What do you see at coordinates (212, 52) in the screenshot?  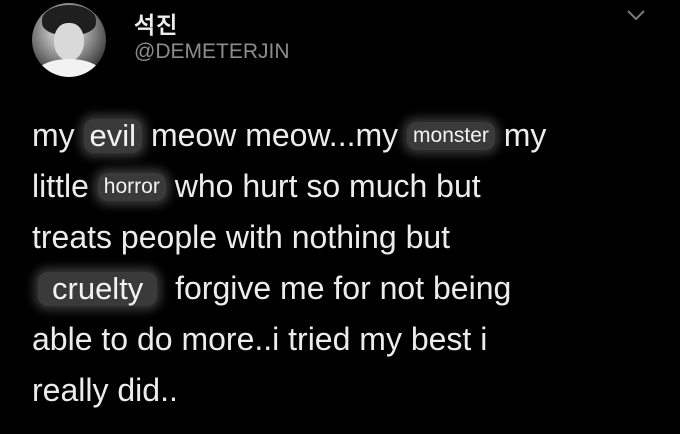 I see `user-handle: @DEMETERJIN` at bounding box center [212, 52].